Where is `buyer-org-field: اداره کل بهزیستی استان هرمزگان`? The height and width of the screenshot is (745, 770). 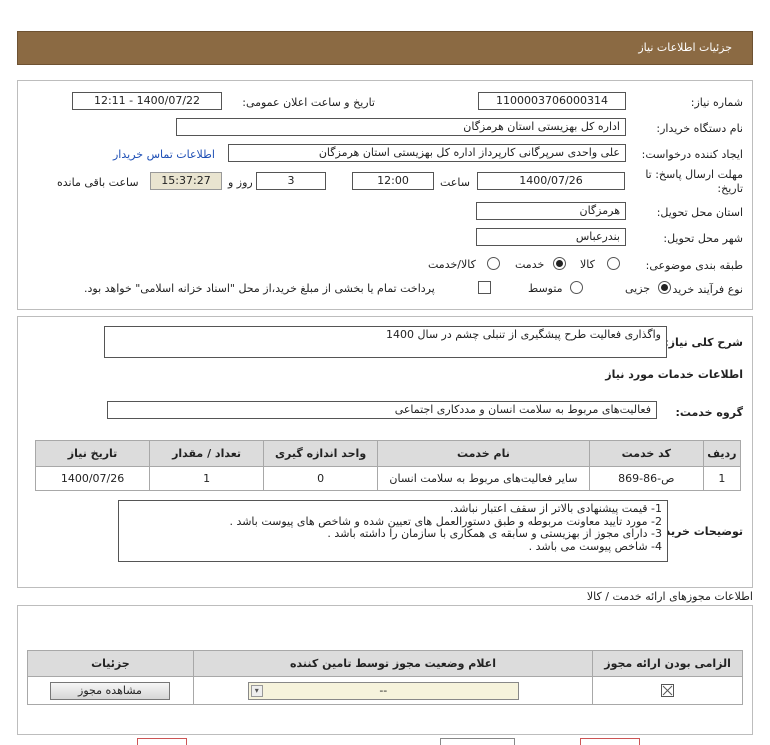 buyer-org-field: اداره کل بهزیستی استان هرمزگان is located at coordinates (401, 127).